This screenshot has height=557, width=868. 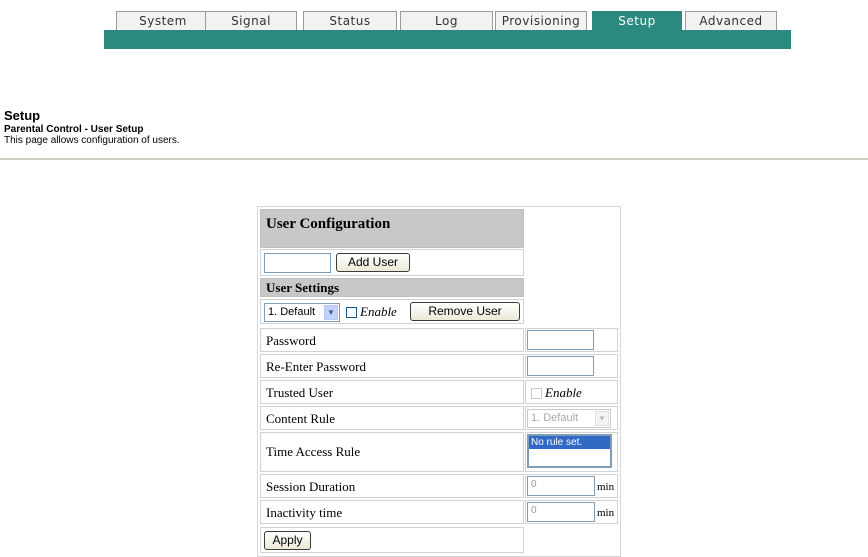 What do you see at coordinates (392, 340) in the screenshot?
I see `password-label-cell: Password` at bounding box center [392, 340].